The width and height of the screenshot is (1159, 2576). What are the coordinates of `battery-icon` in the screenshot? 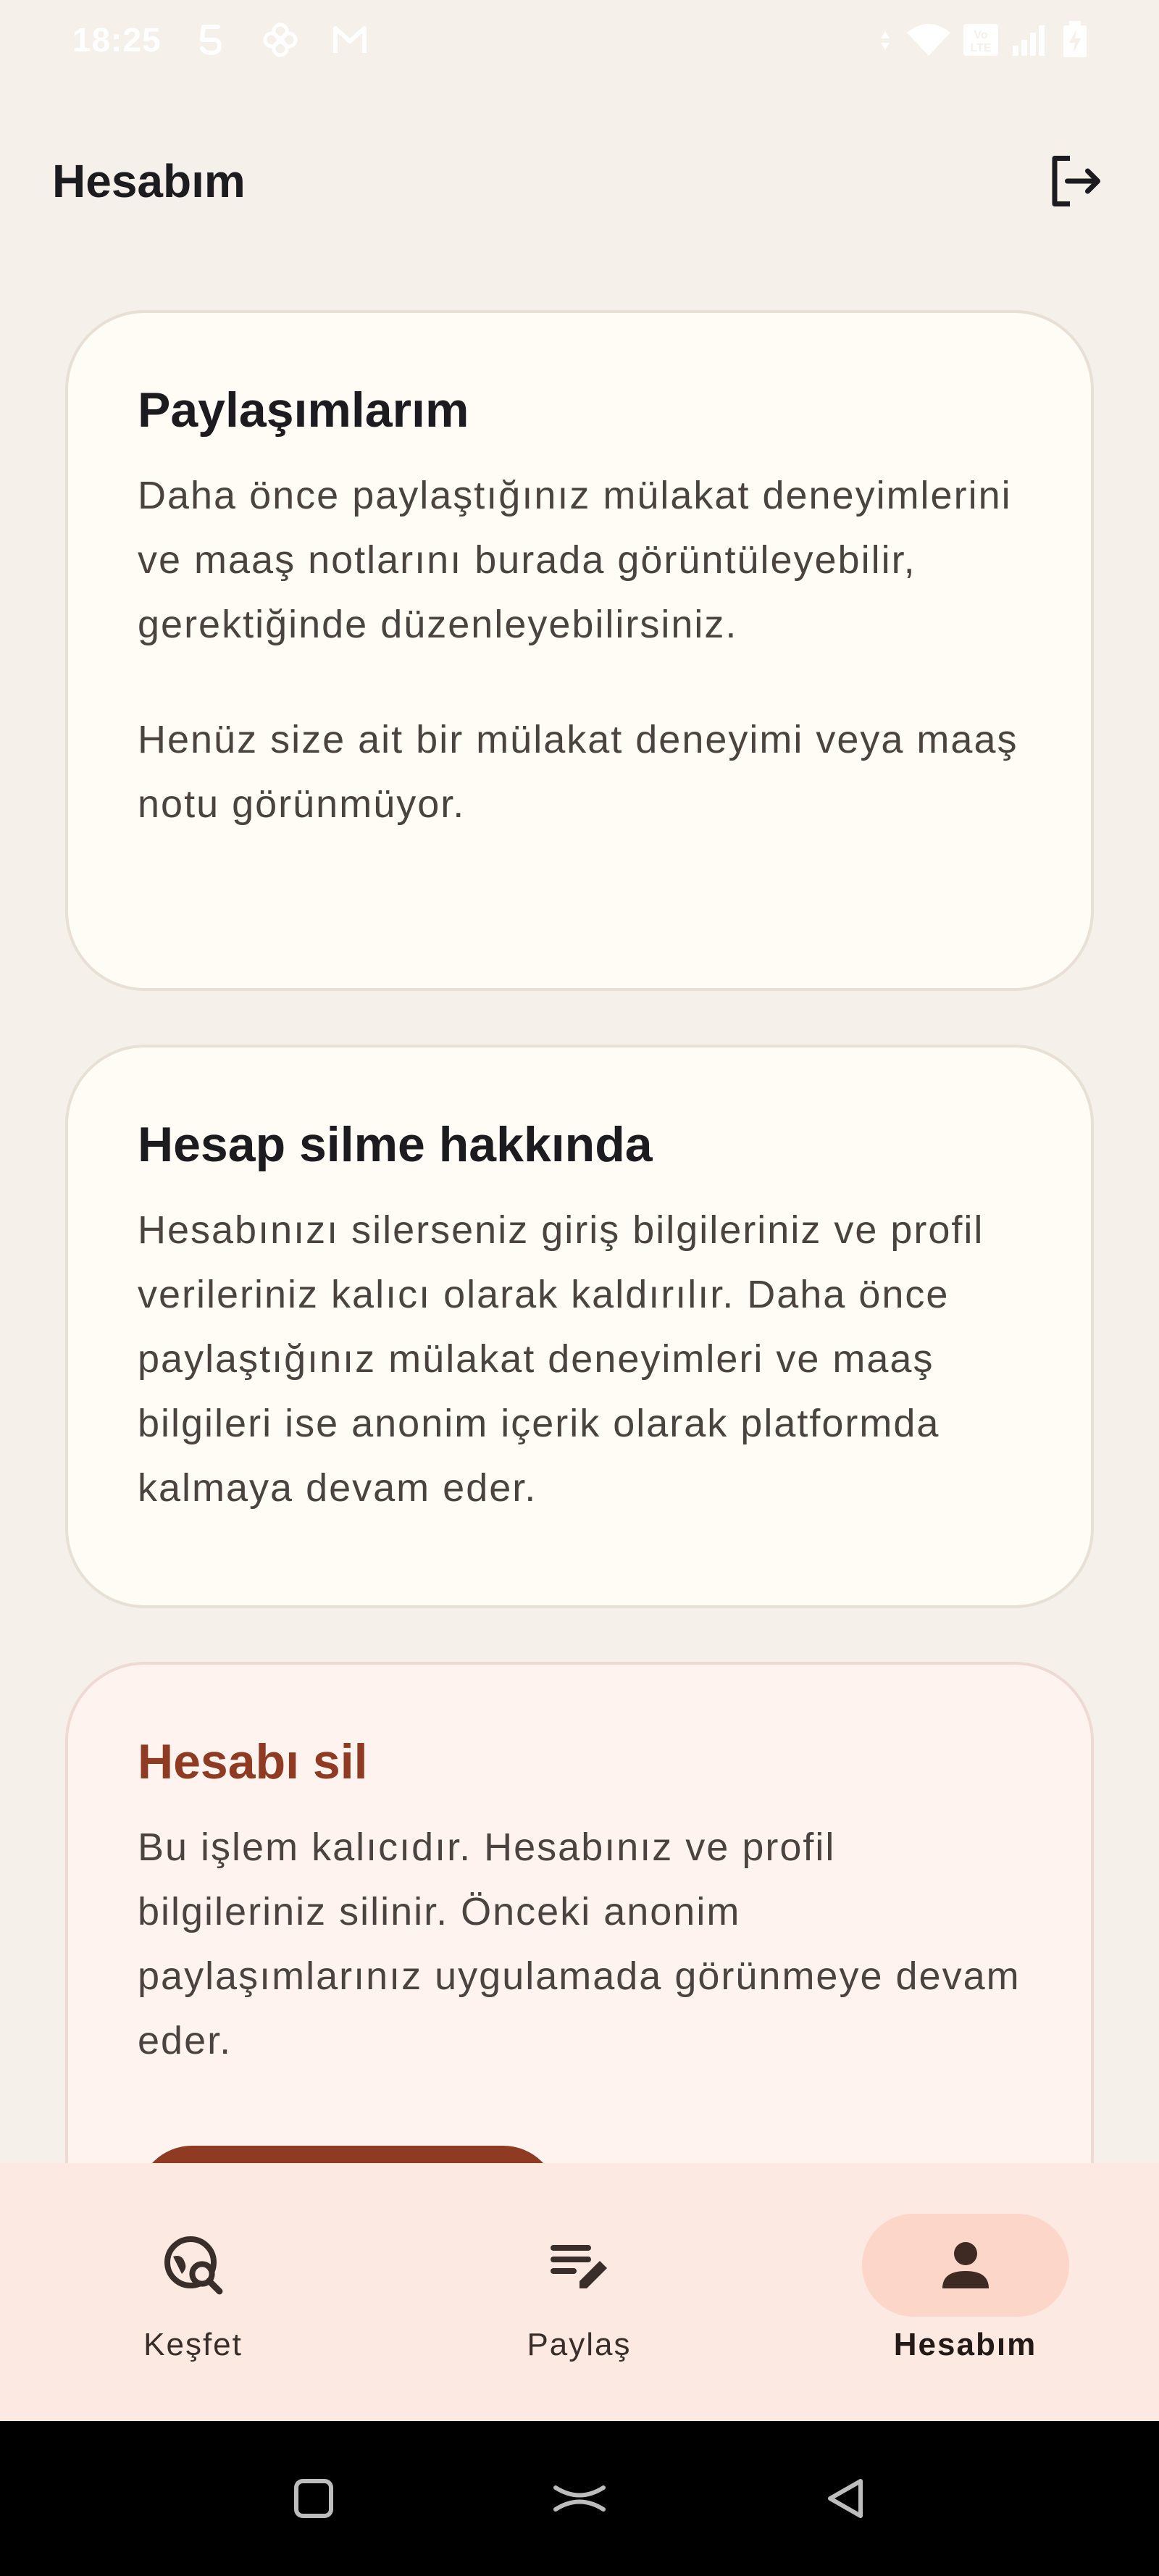 It's located at (1075, 39).